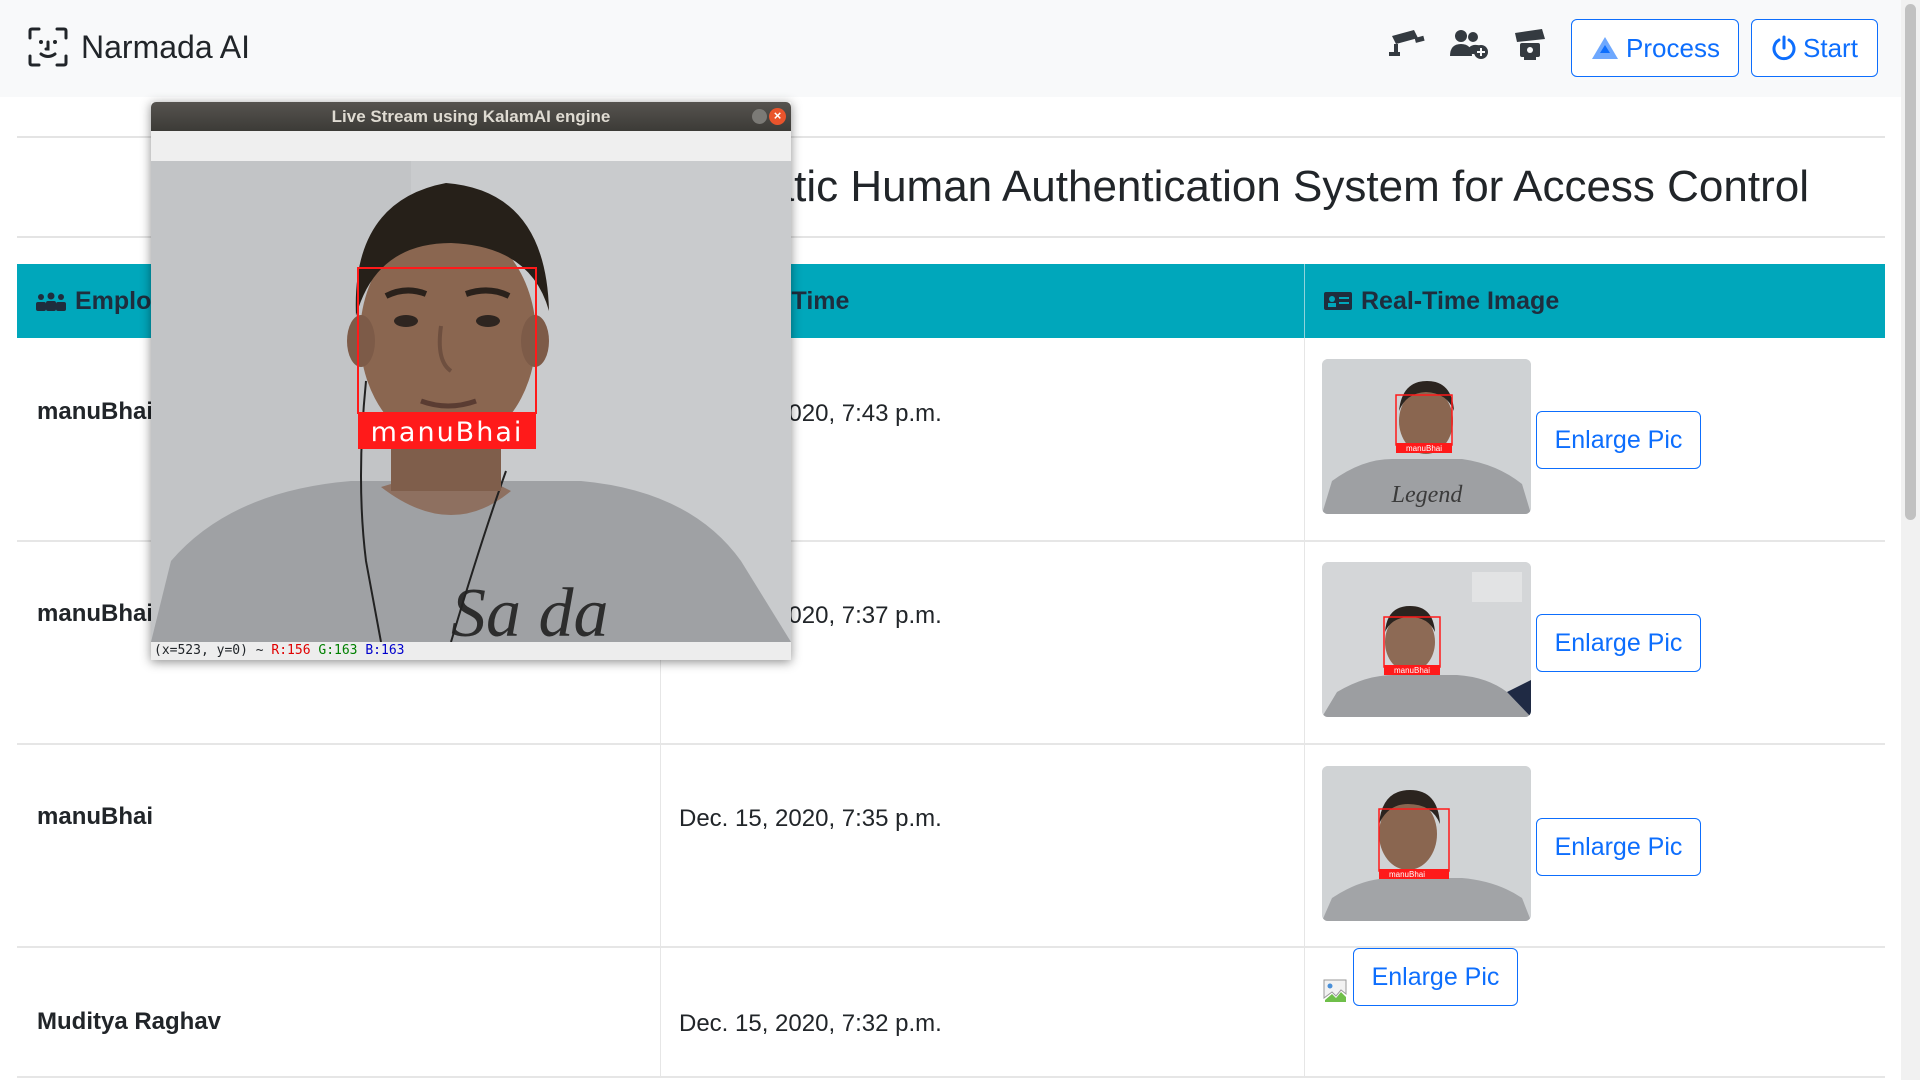 This screenshot has height=1080, width=1920. I want to click on window-toolbar, so click(471, 146).